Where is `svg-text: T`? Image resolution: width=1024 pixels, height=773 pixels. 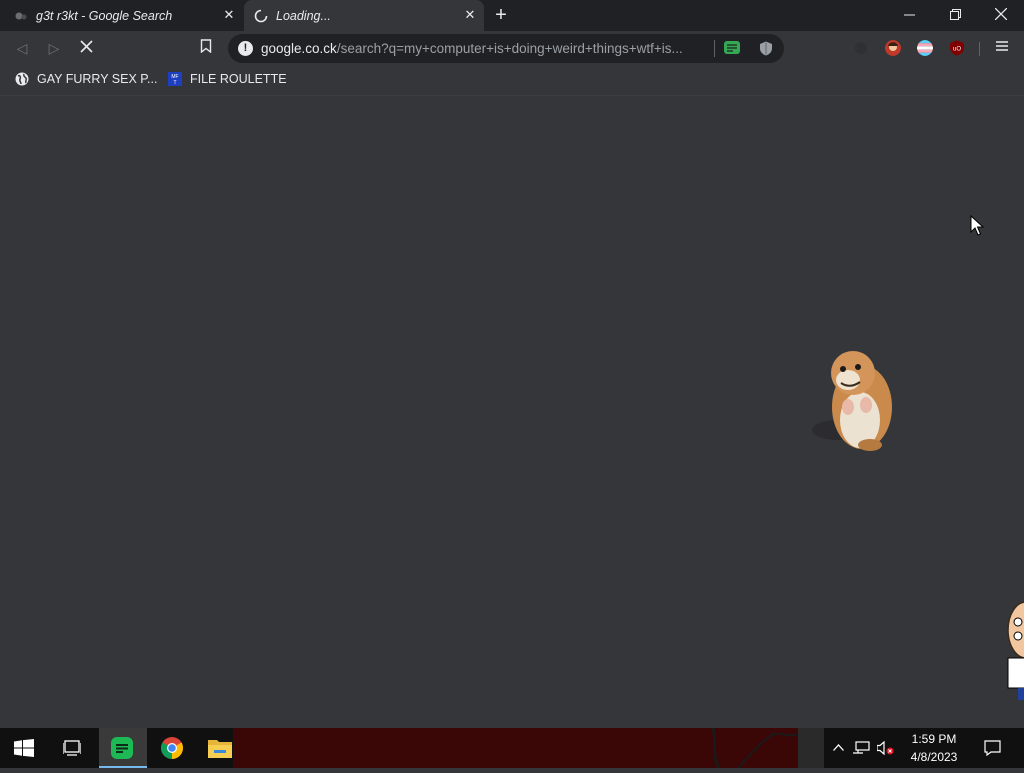
svg-text: T is located at coordinates (174, 83).